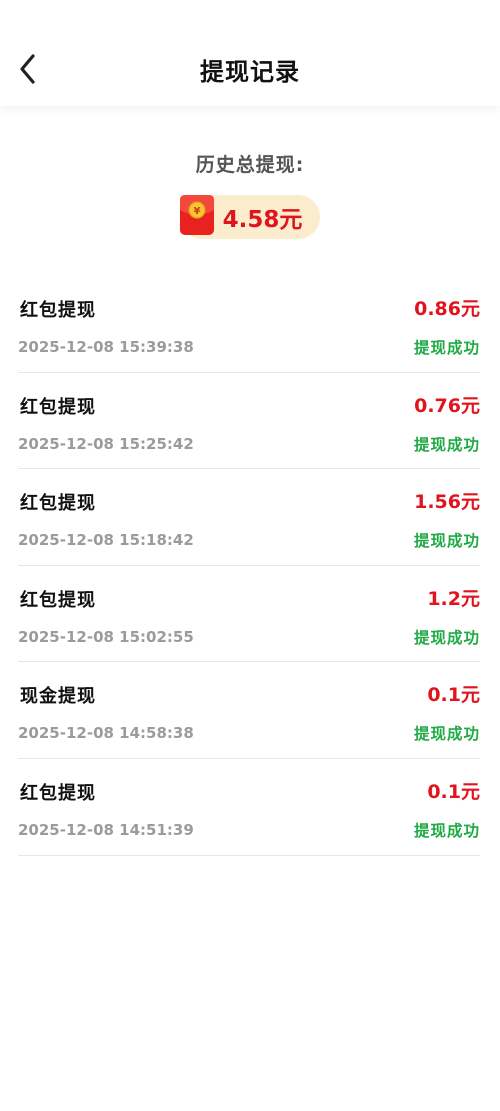 The width and height of the screenshot is (500, 1111). What do you see at coordinates (250, 165) in the screenshot?
I see `total-withdraw-label: 历史总提现:` at bounding box center [250, 165].